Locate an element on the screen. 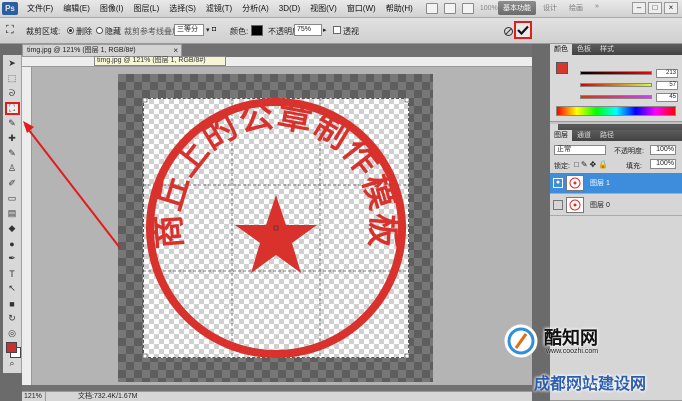 This screenshot has width=682, height=401. opacity-field: 75% is located at coordinates (308, 30).